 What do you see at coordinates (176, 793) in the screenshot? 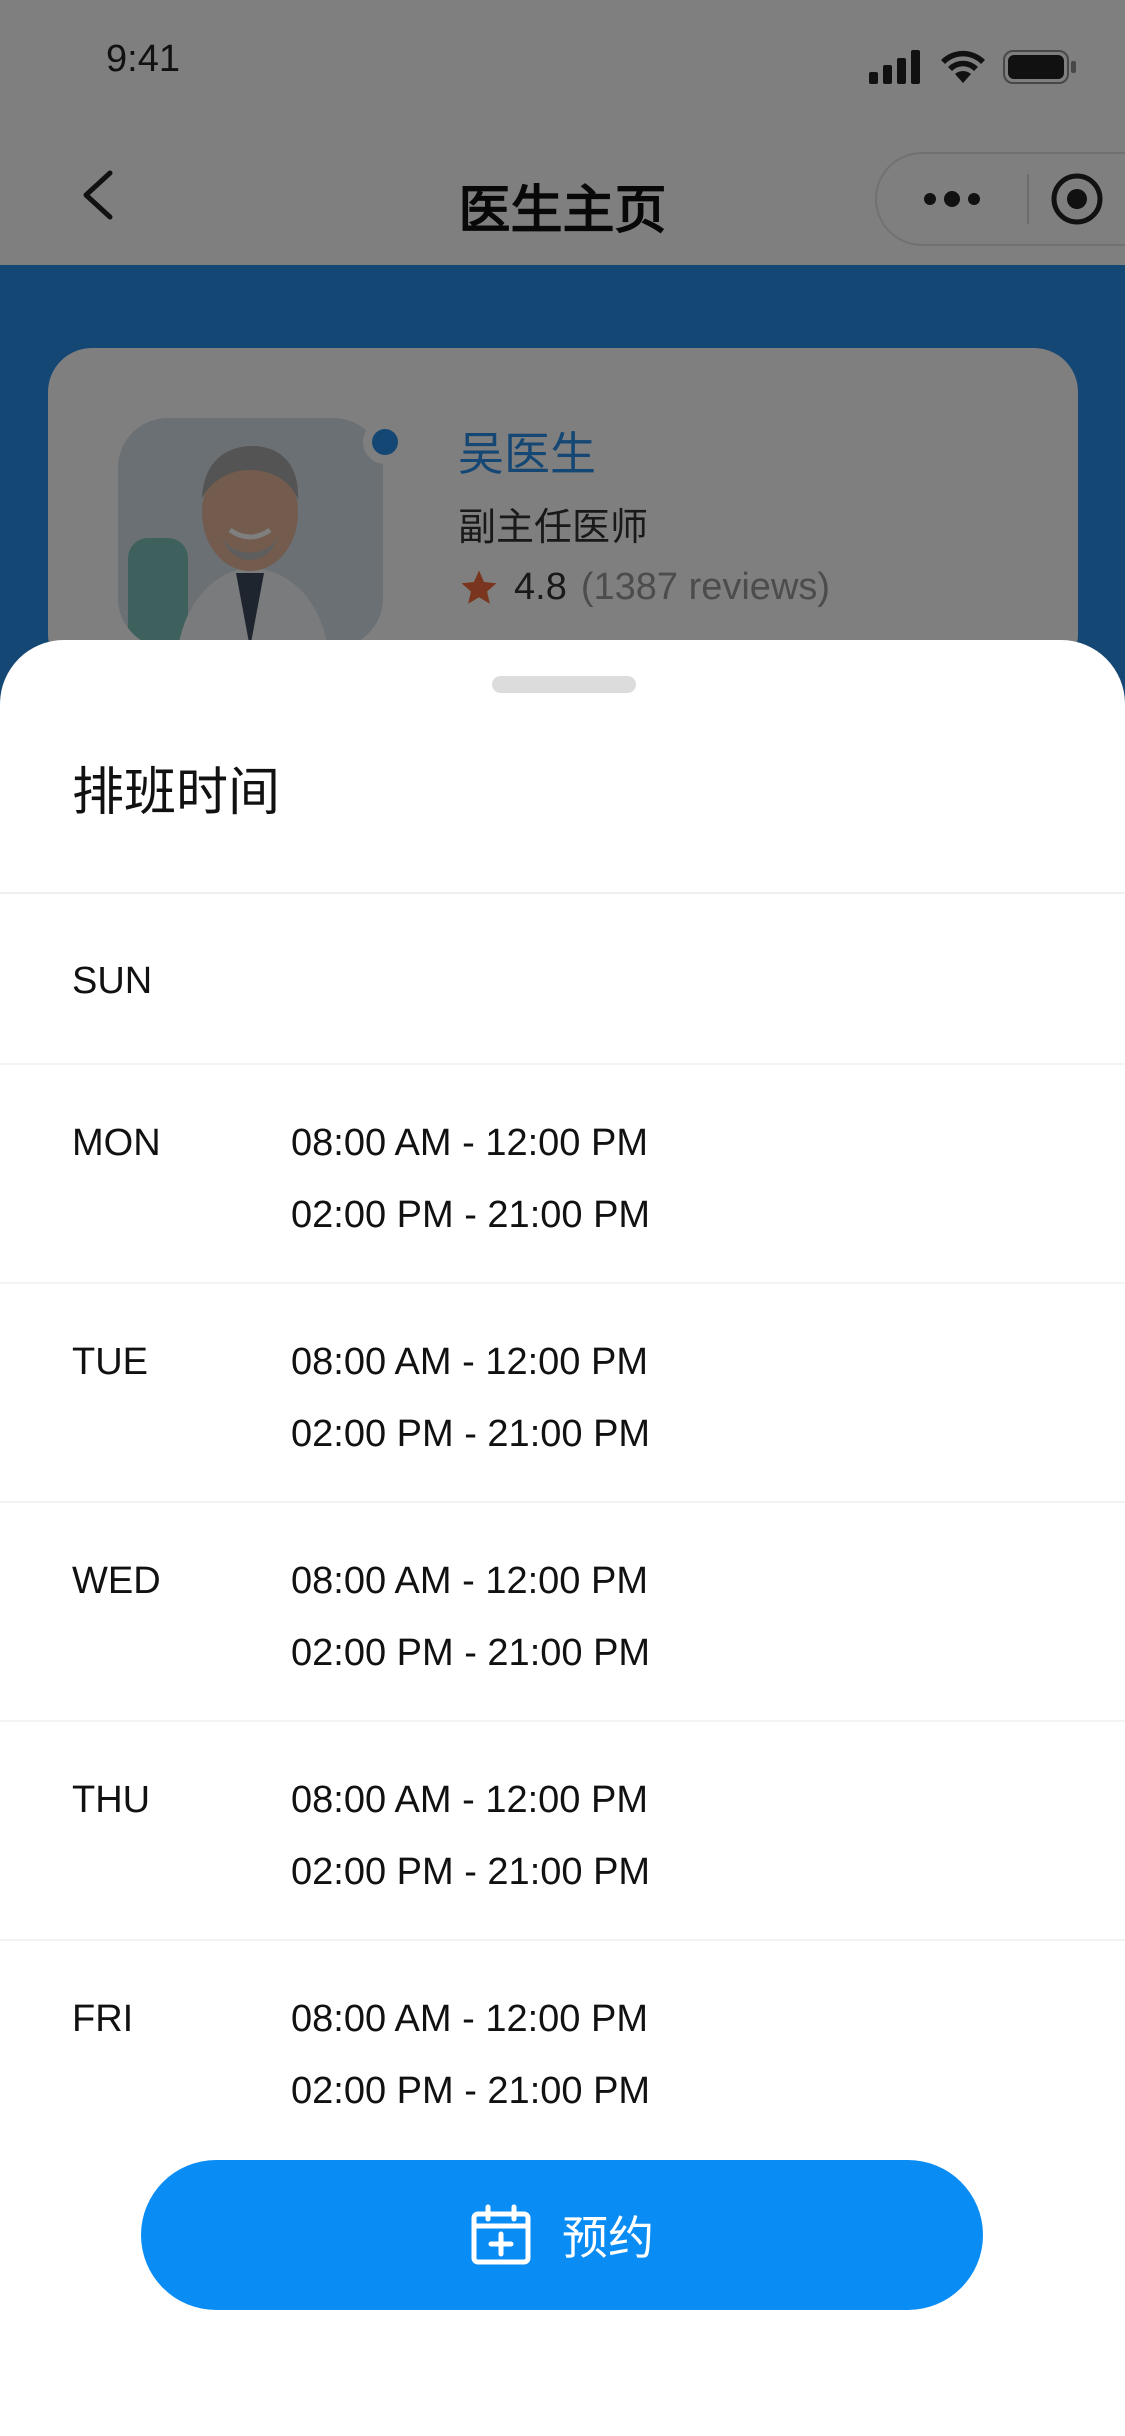
I see `sheet-title: 排班时间` at bounding box center [176, 793].